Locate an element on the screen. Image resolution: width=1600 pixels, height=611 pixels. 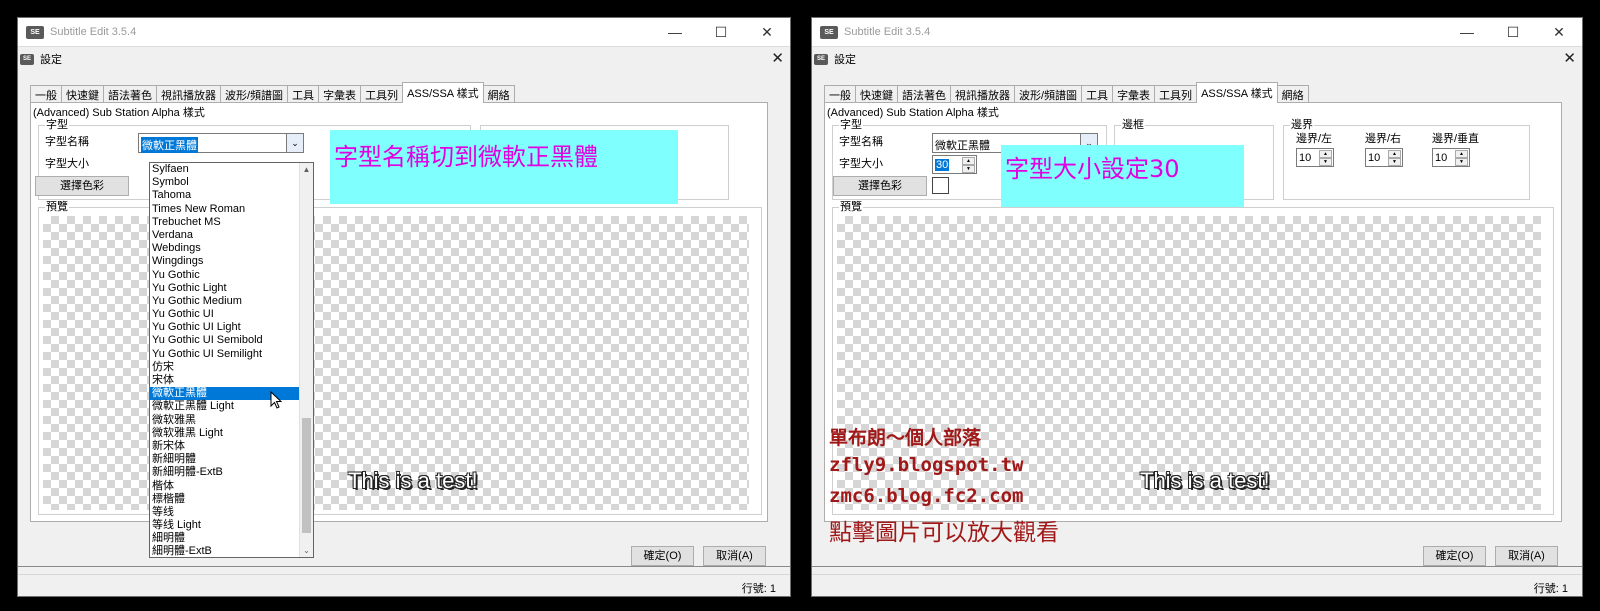
margin-right-spin: 10 ▲ ▼ is located at coordinates (1384, 157).